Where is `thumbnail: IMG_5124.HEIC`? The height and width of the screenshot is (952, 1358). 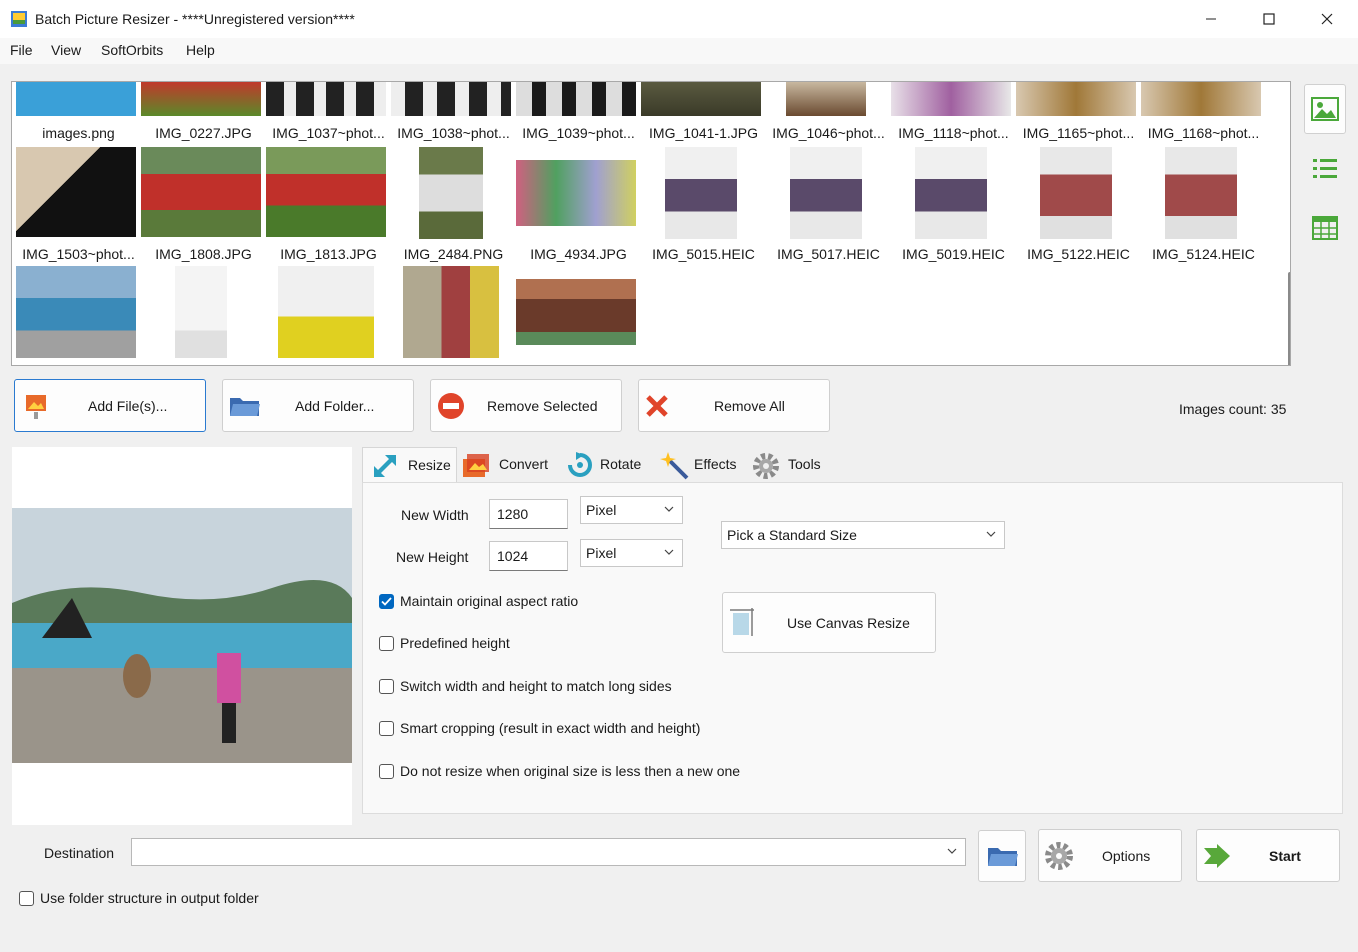
thumbnail: IMG_5124.HEIC is located at coordinates (1203, 207).